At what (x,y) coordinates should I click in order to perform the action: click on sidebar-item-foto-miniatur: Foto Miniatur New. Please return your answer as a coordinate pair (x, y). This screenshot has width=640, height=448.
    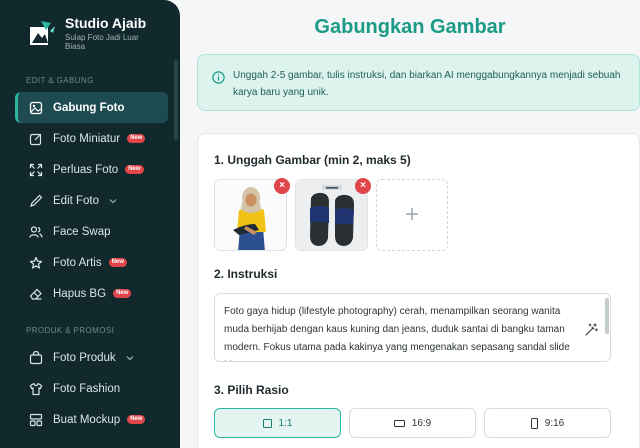
    Looking at the image, I should click on (91, 138).